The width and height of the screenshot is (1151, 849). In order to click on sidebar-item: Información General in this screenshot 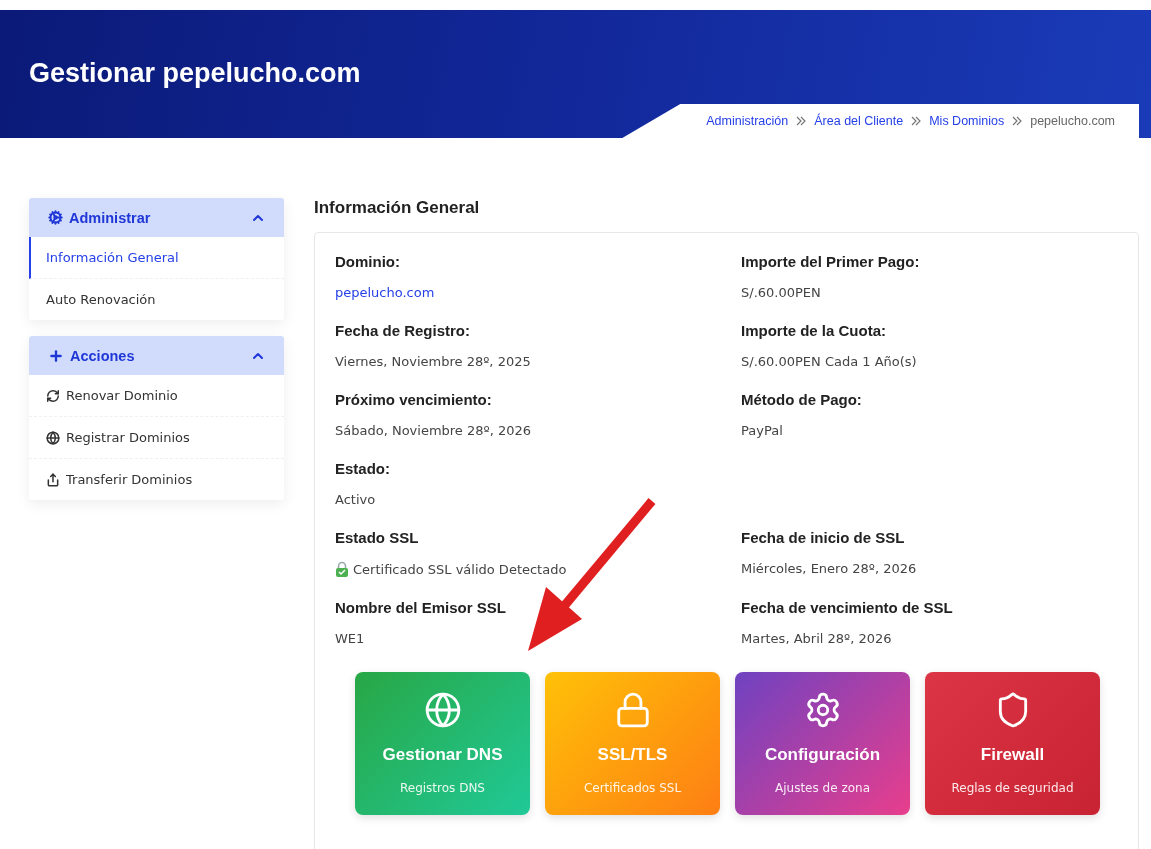, I will do `click(156, 258)`.